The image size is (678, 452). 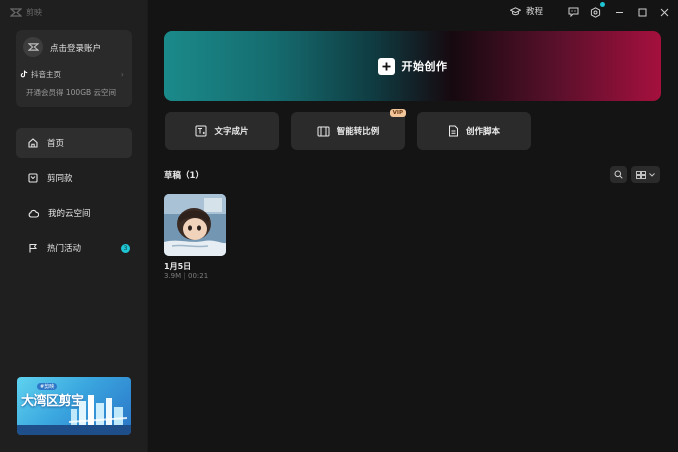 I want to click on sidebar-item-label: 剪同款, so click(x=60, y=179).